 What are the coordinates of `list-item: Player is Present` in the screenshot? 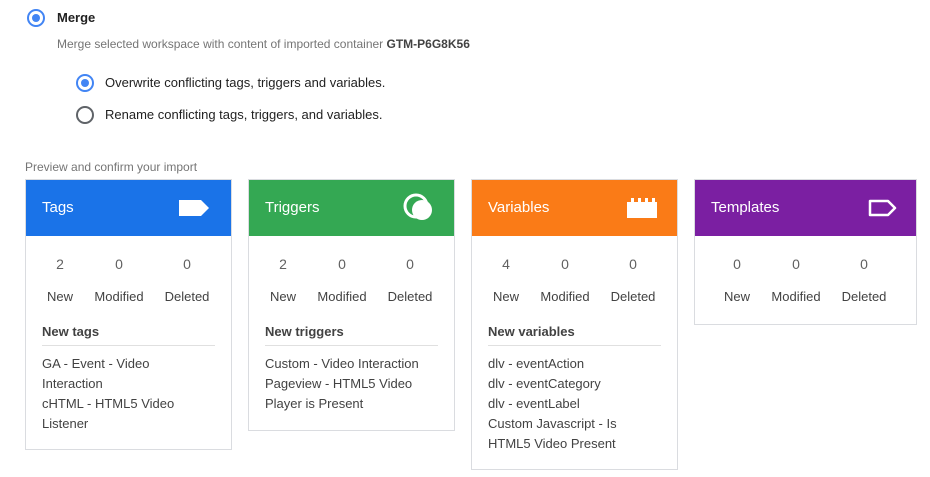 It's located at (314, 403).